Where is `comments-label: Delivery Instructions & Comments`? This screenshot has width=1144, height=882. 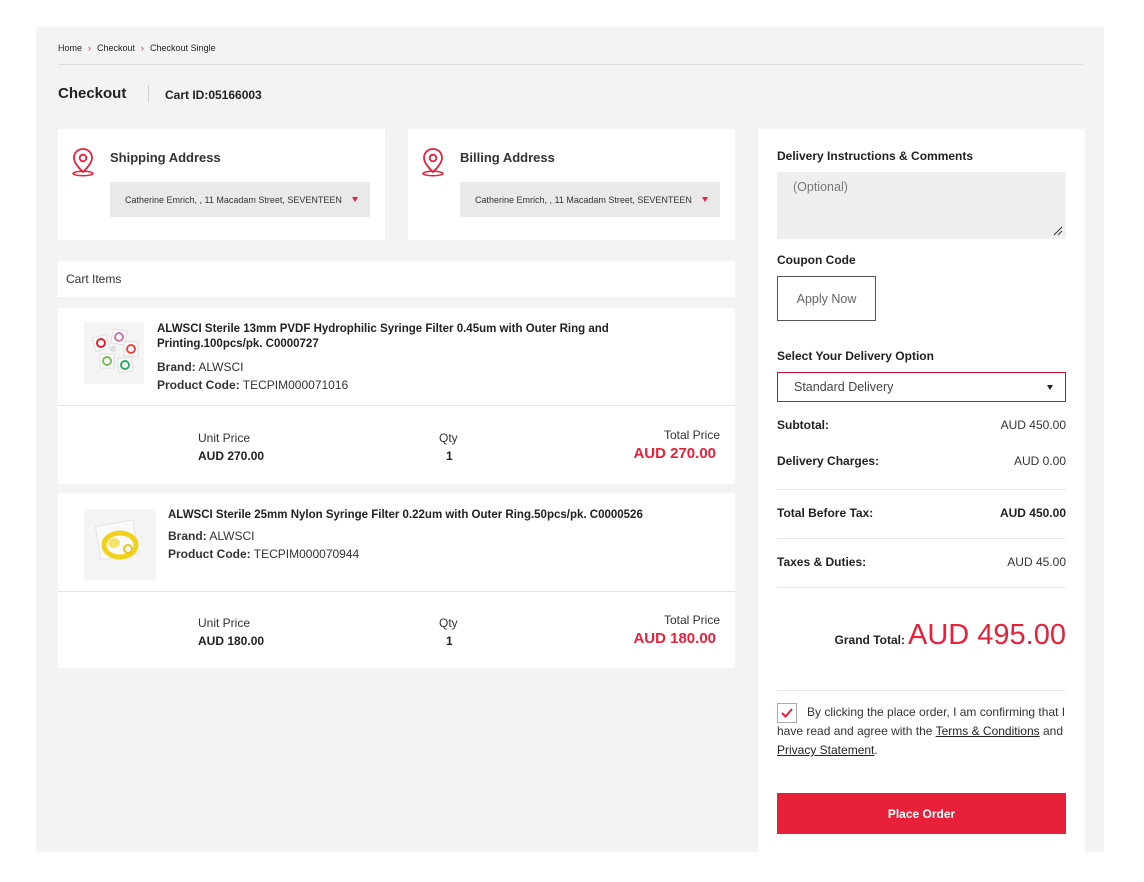 comments-label: Delivery Instructions & Comments is located at coordinates (875, 156).